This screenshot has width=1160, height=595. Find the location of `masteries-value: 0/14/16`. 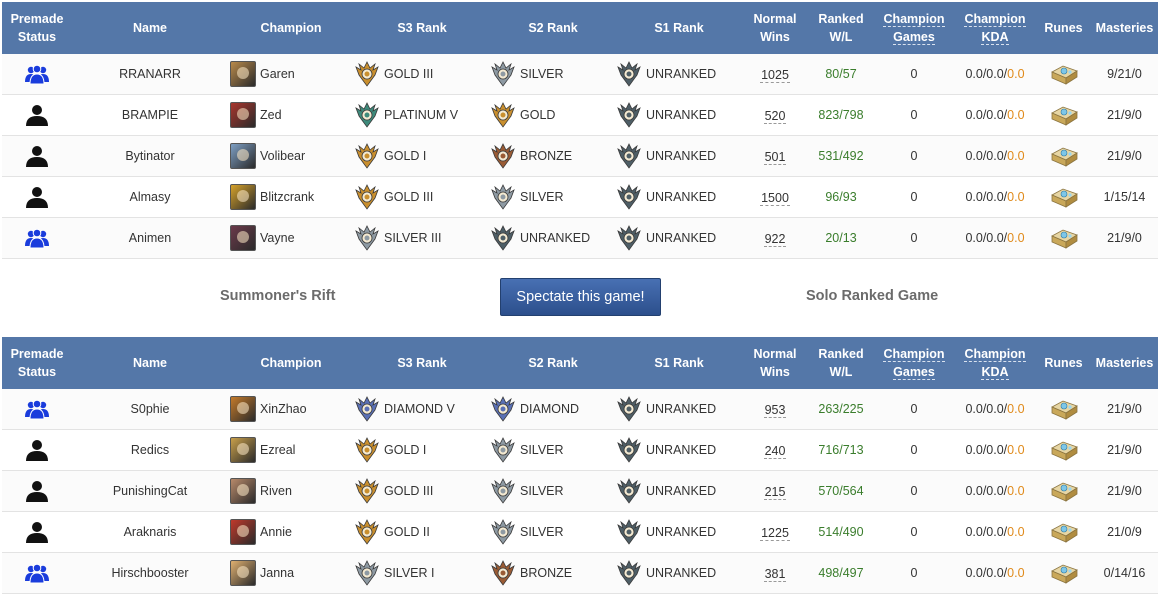

masteries-value: 0/14/16 is located at coordinates (1125, 573).